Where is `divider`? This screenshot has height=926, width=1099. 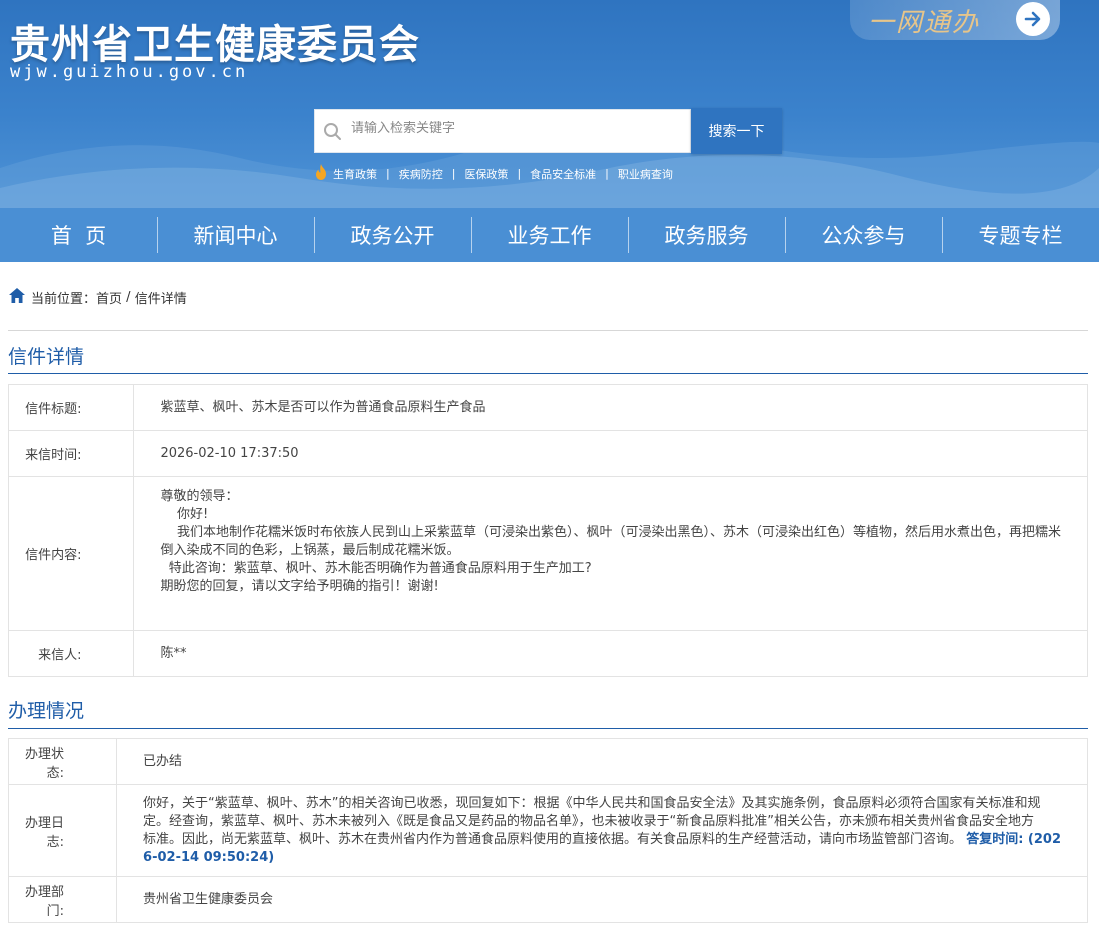
divider is located at coordinates (548, 330).